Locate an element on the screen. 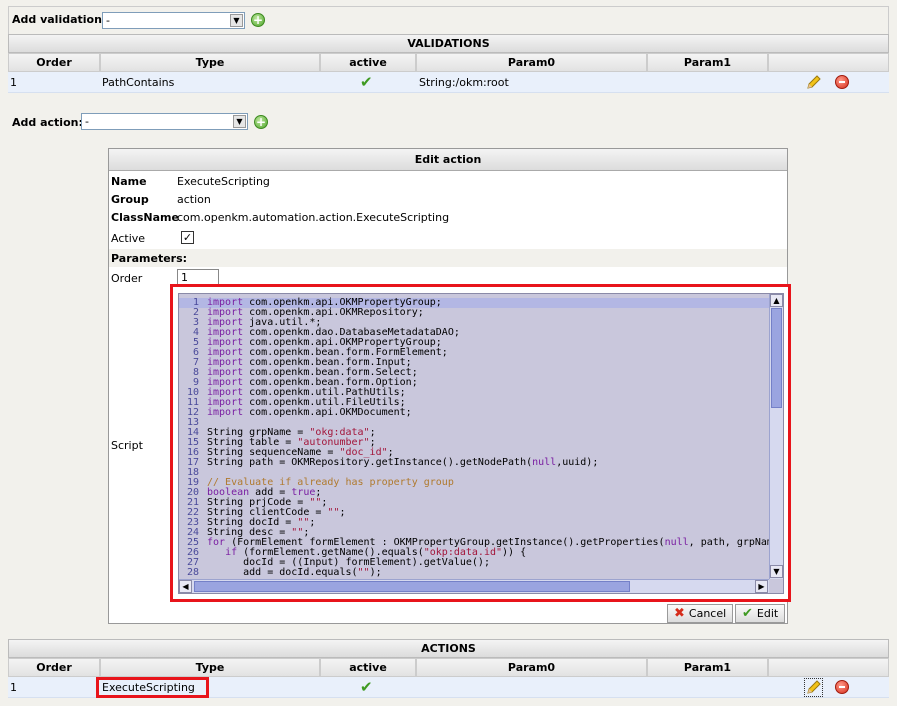  classname-label: ClassName is located at coordinates (145, 217).